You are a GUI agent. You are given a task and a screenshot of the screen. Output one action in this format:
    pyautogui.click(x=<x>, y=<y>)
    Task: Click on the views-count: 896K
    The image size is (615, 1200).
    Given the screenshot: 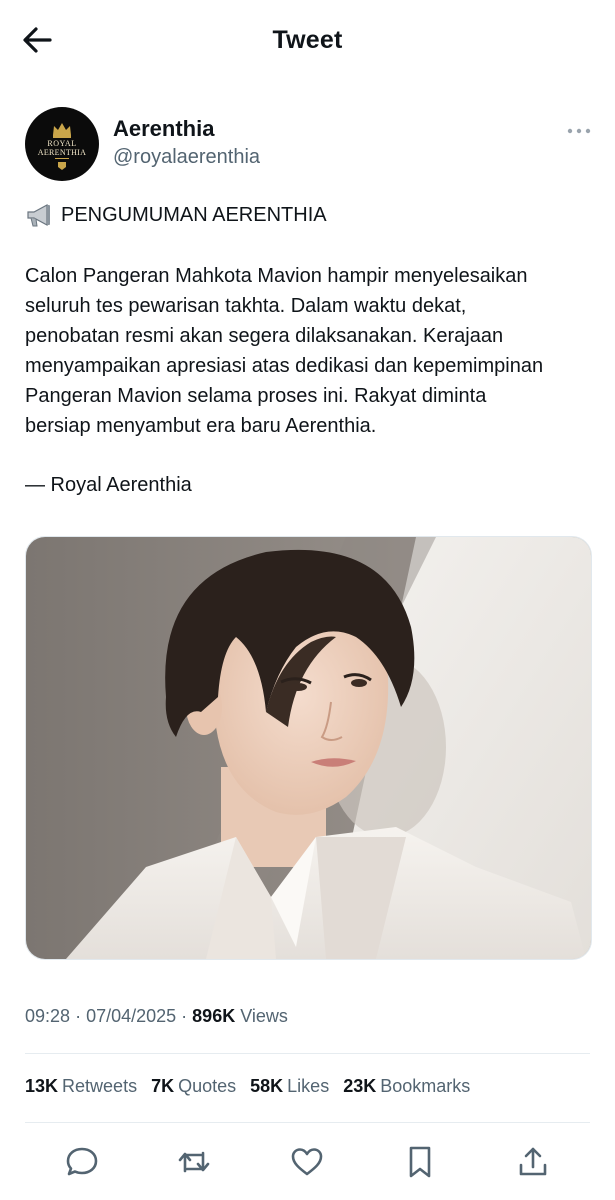 What is the action you would take?
    pyautogui.click(x=214, y=1016)
    